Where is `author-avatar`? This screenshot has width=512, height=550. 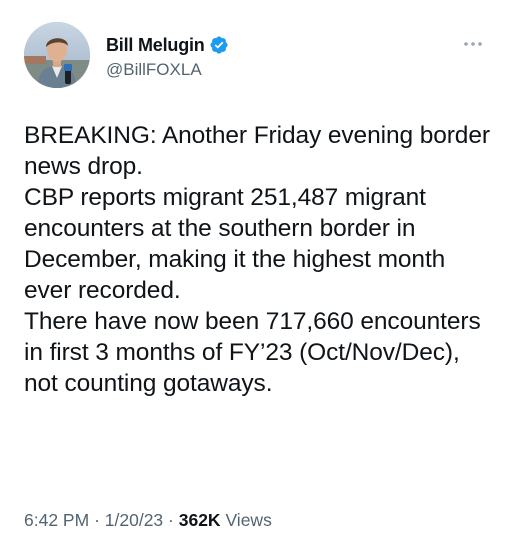
author-avatar is located at coordinates (57, 55).